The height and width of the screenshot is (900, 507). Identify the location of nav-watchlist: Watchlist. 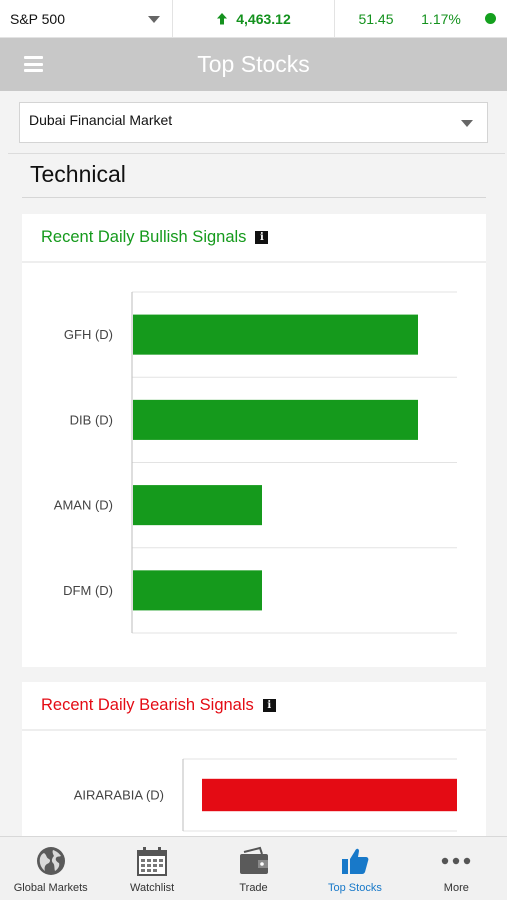
(151, 868).